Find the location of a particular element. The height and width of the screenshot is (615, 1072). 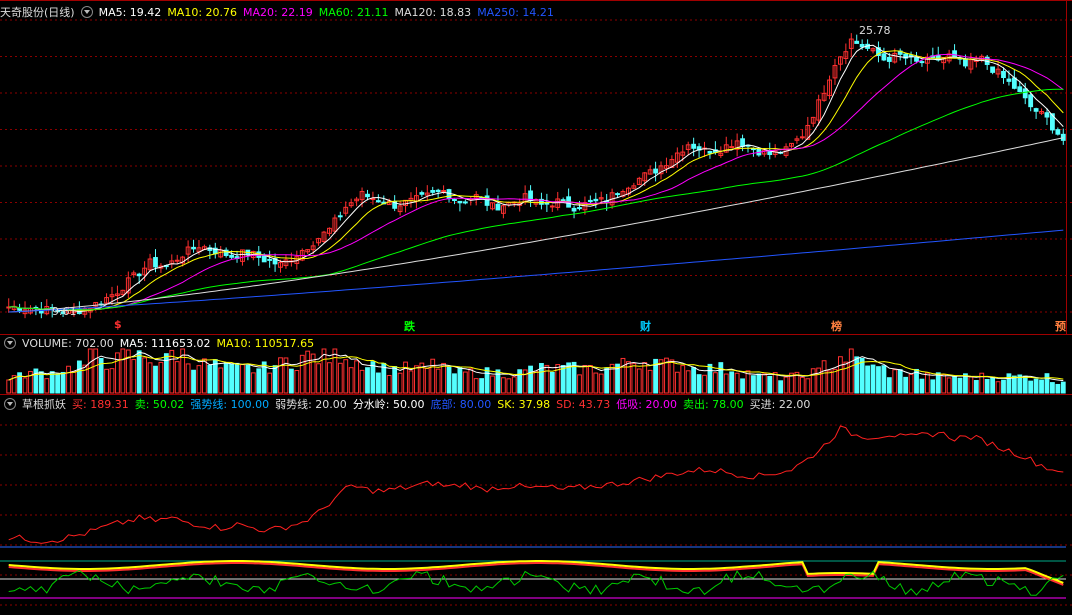

event-marker-0: $ is located at coordinates (118, 324).